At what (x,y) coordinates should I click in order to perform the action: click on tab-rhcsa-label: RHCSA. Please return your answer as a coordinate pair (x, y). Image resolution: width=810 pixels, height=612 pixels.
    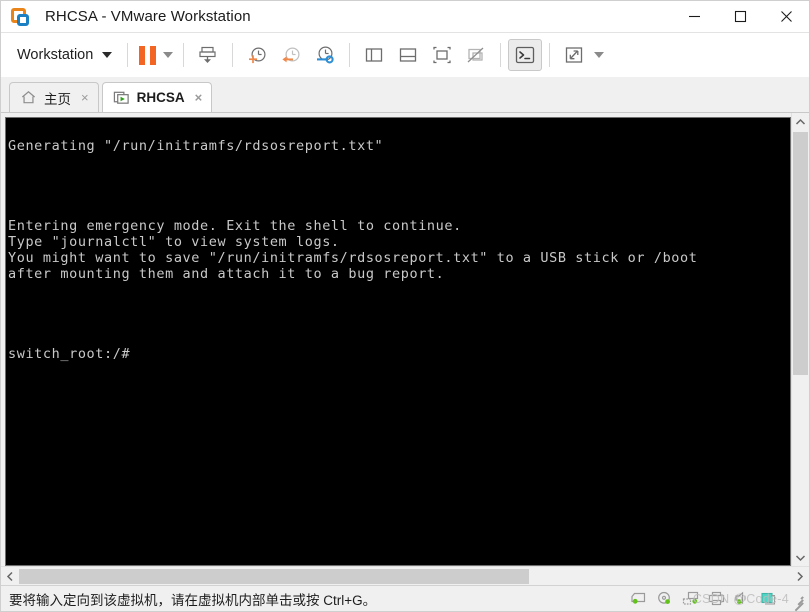
    Looking at the image, I should click on (160, 97).